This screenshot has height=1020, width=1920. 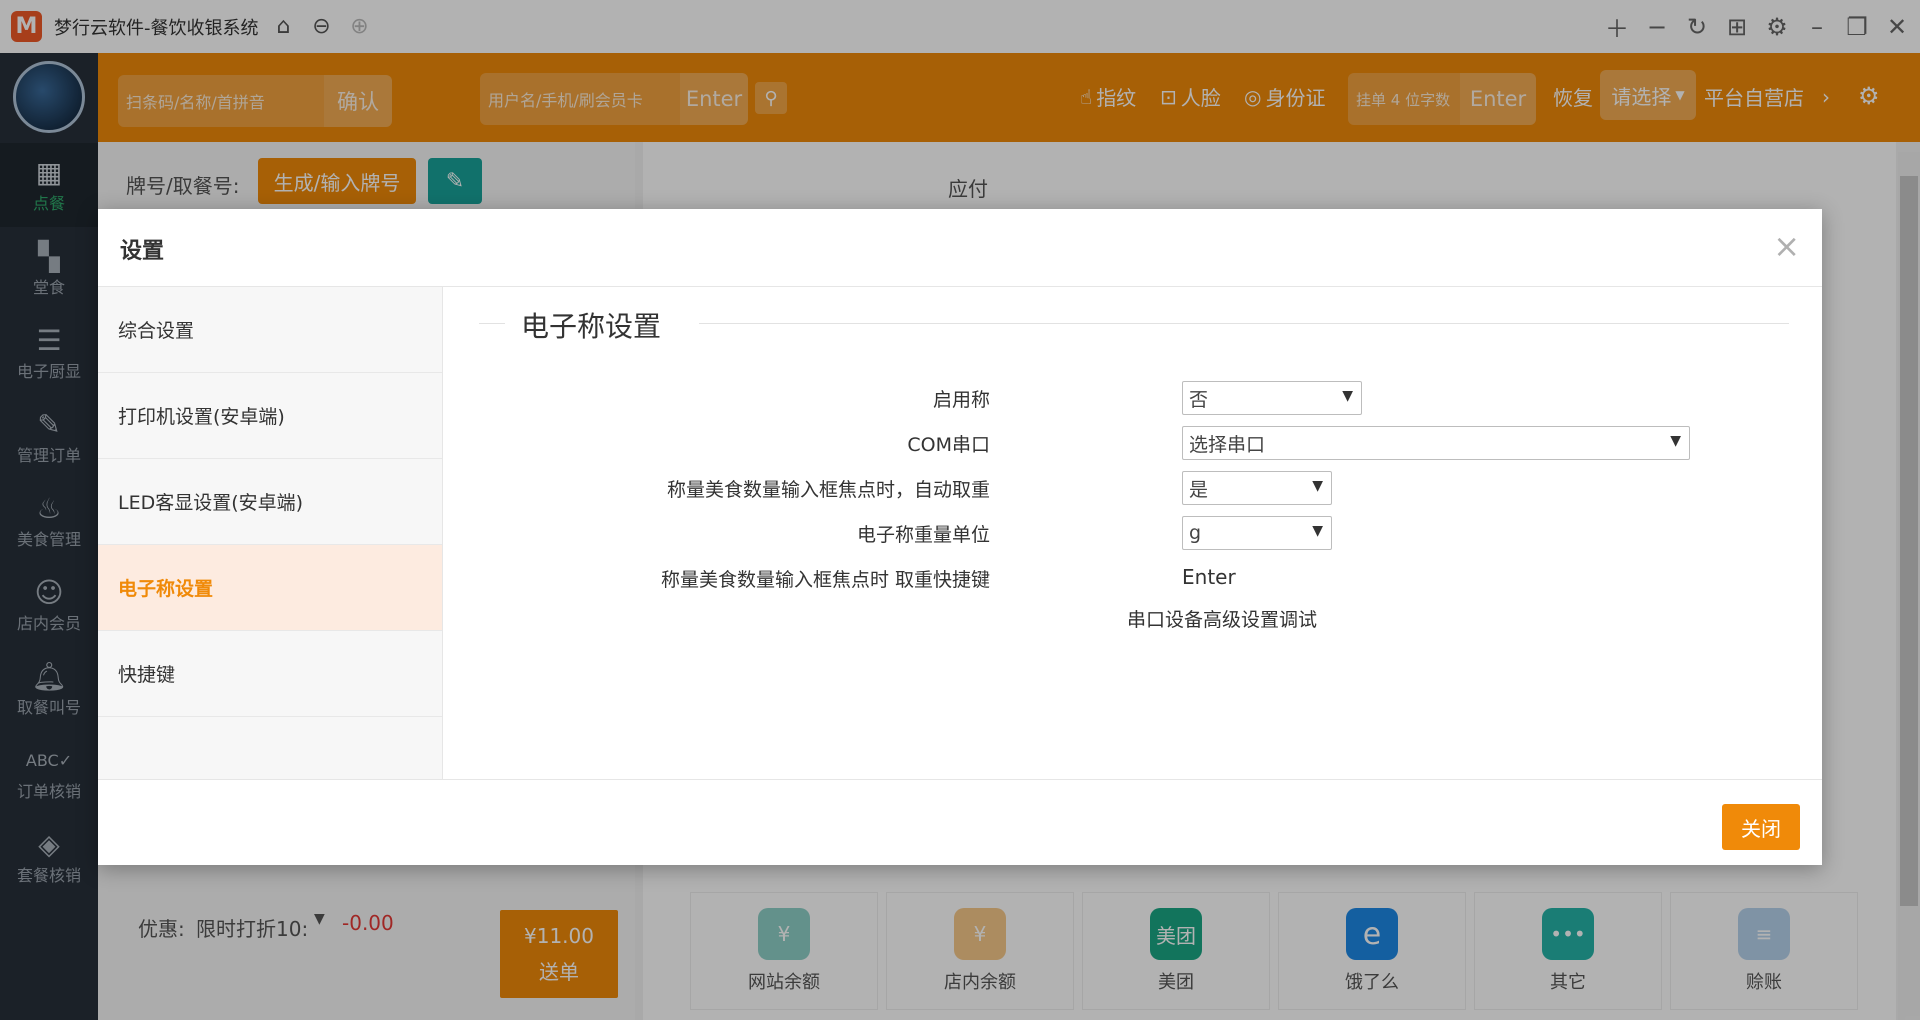 What do you see at coordinates (923, 535) in the screenshot?
I see `weight-unit-label: 电子称重量单位` at bounding box center [923, 535].